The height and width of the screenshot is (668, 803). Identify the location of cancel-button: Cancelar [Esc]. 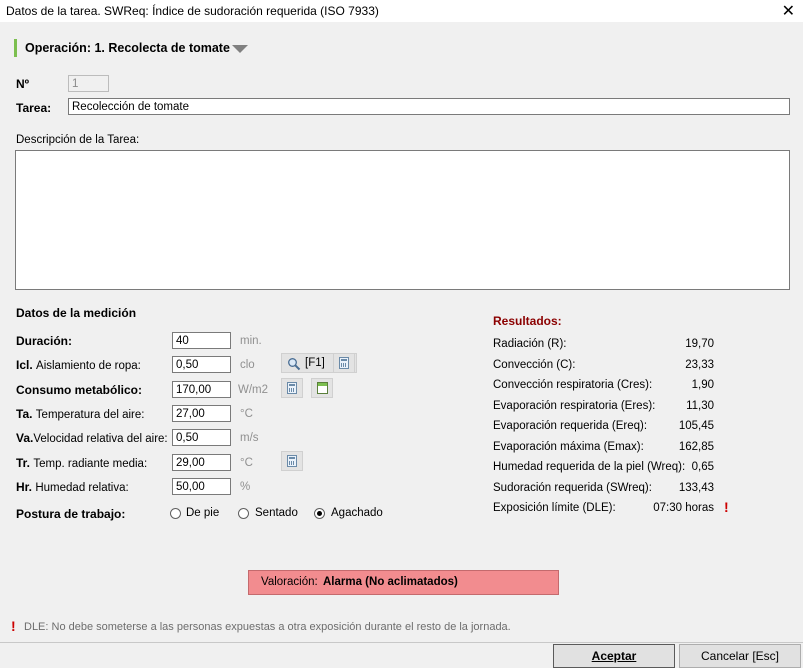
(740, 656).